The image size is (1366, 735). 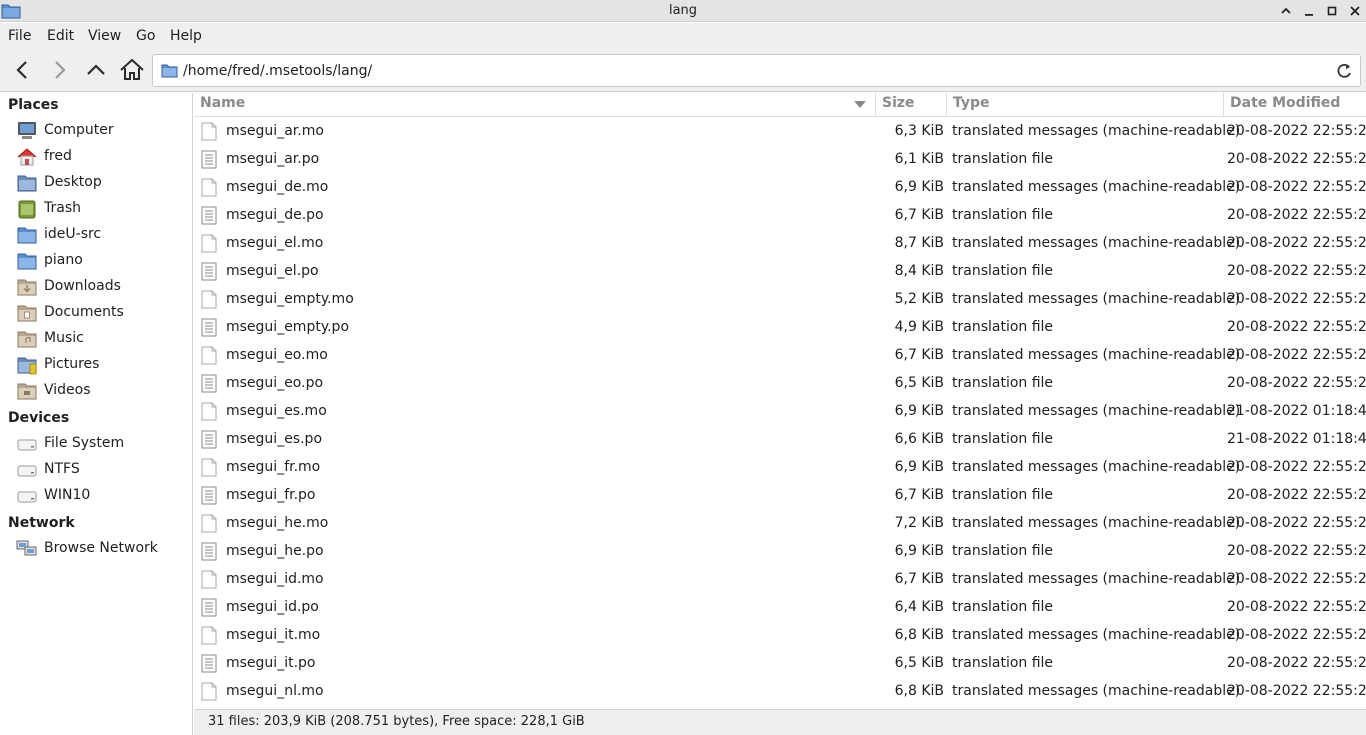 What do you see at coordinates (84, 312) in the screenshot?
I see `sidebar-item-label: Documents` at bounding box center [84, 312].